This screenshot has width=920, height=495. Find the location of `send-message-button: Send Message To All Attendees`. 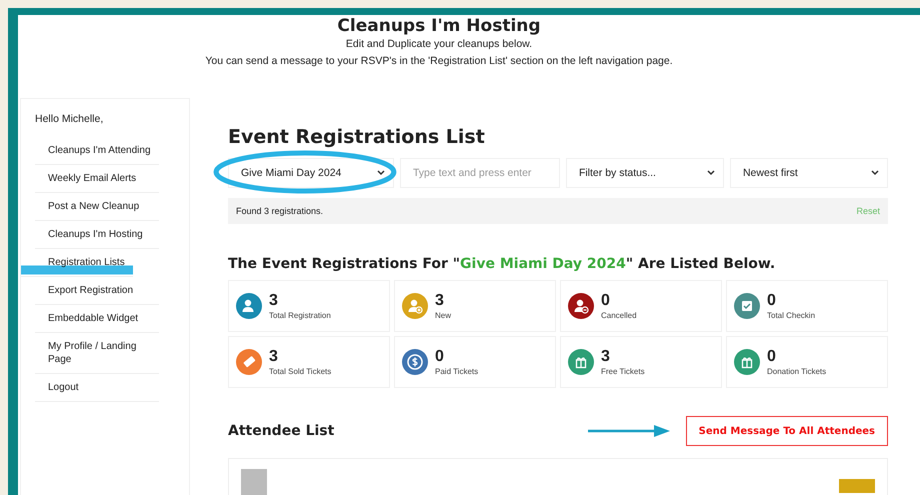

send-message-button: Send Message To All Attendees is located at coordinates (787, 431).